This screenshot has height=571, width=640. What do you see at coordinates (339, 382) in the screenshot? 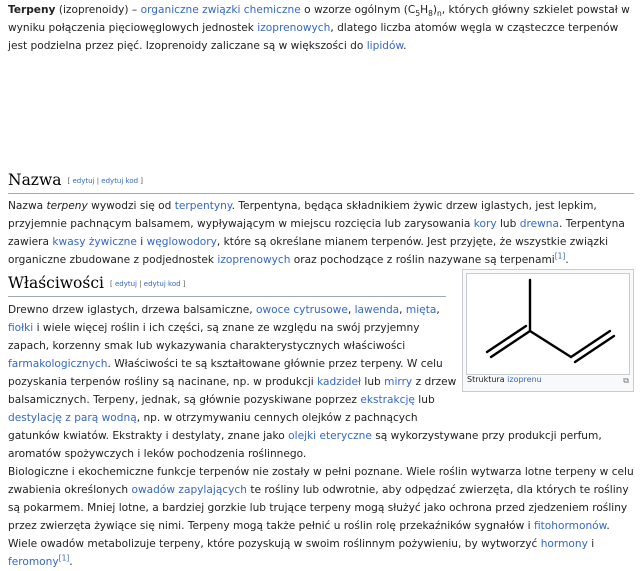
I see `link-kadzidel: kadzideł` at bounding box center [339, 382].